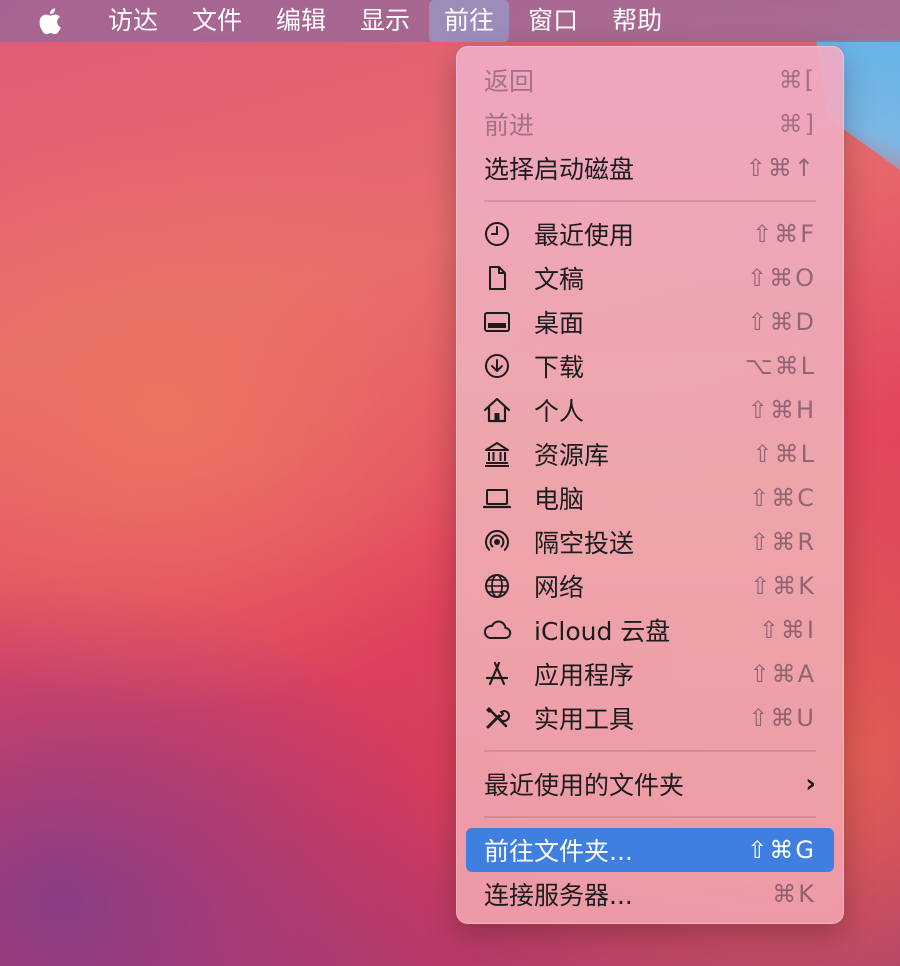  I want to click on menu-item-startup-disk: 选择启动磁盘 ⇧⌘↑, so click(650, 168).